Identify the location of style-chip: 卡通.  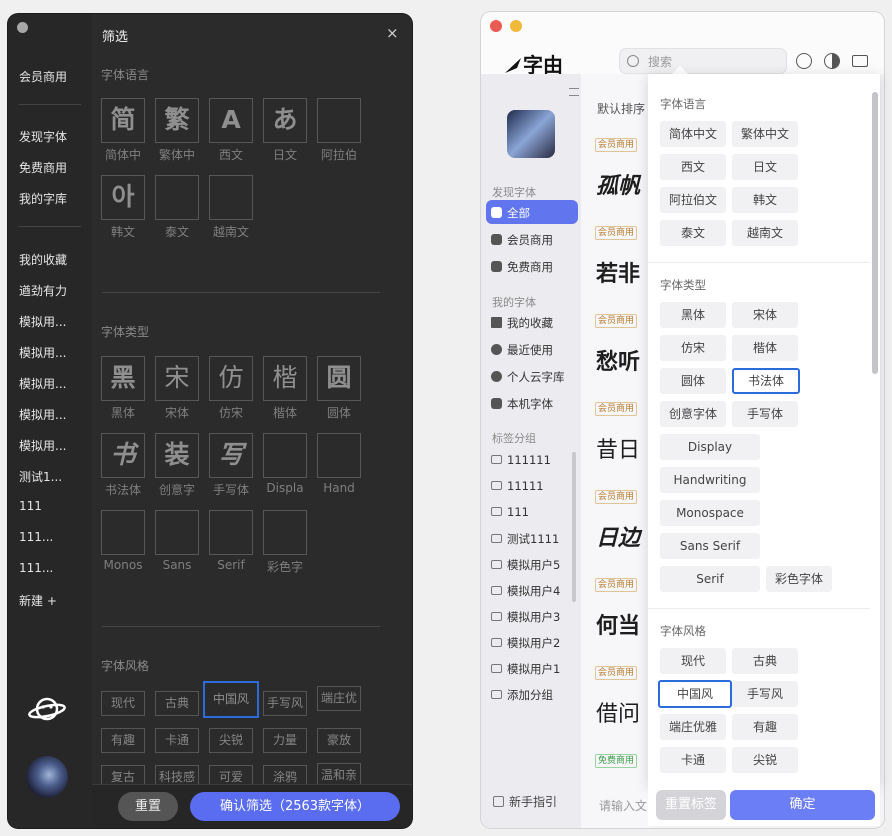
(693, 760).